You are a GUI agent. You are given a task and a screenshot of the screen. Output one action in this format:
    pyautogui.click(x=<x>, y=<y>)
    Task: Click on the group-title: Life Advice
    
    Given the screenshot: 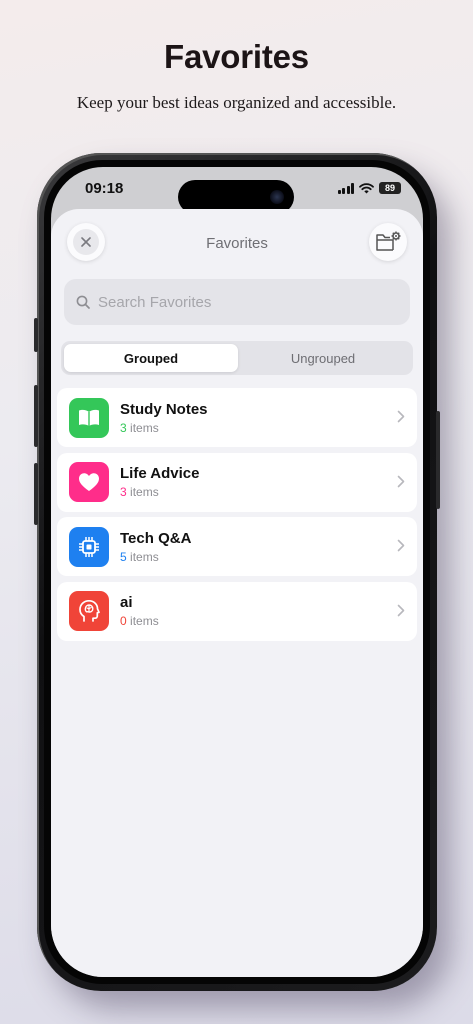 What is the action you would take?
    pyautogui.click(x=160, y=473)
    